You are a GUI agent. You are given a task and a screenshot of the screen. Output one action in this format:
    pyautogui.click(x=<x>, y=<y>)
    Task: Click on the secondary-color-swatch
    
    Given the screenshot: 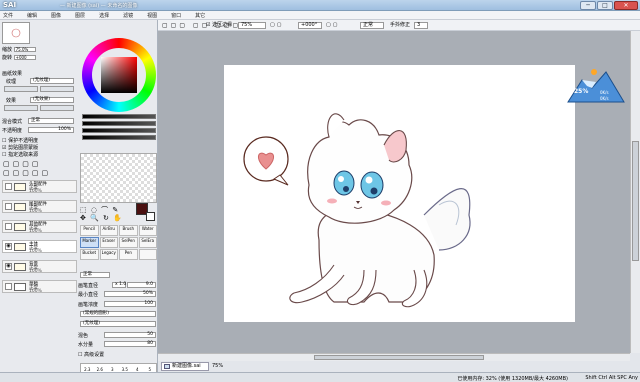 What is the action you would take?
    pyautogui.click(x=150, y=216)
    